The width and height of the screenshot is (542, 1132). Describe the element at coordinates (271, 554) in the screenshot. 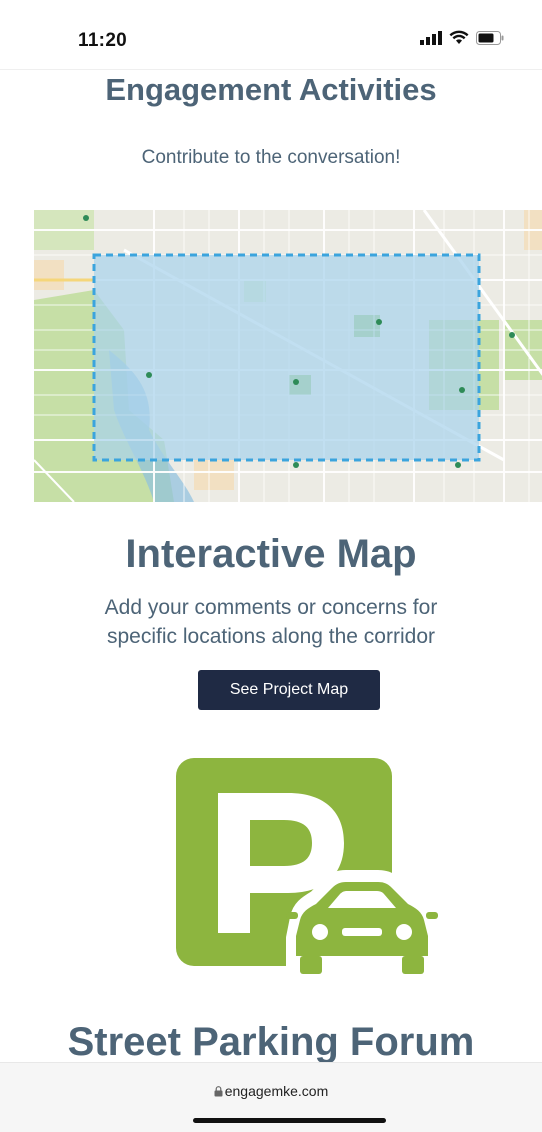

I see `interactive-map-title: Interactive Map` at that location.